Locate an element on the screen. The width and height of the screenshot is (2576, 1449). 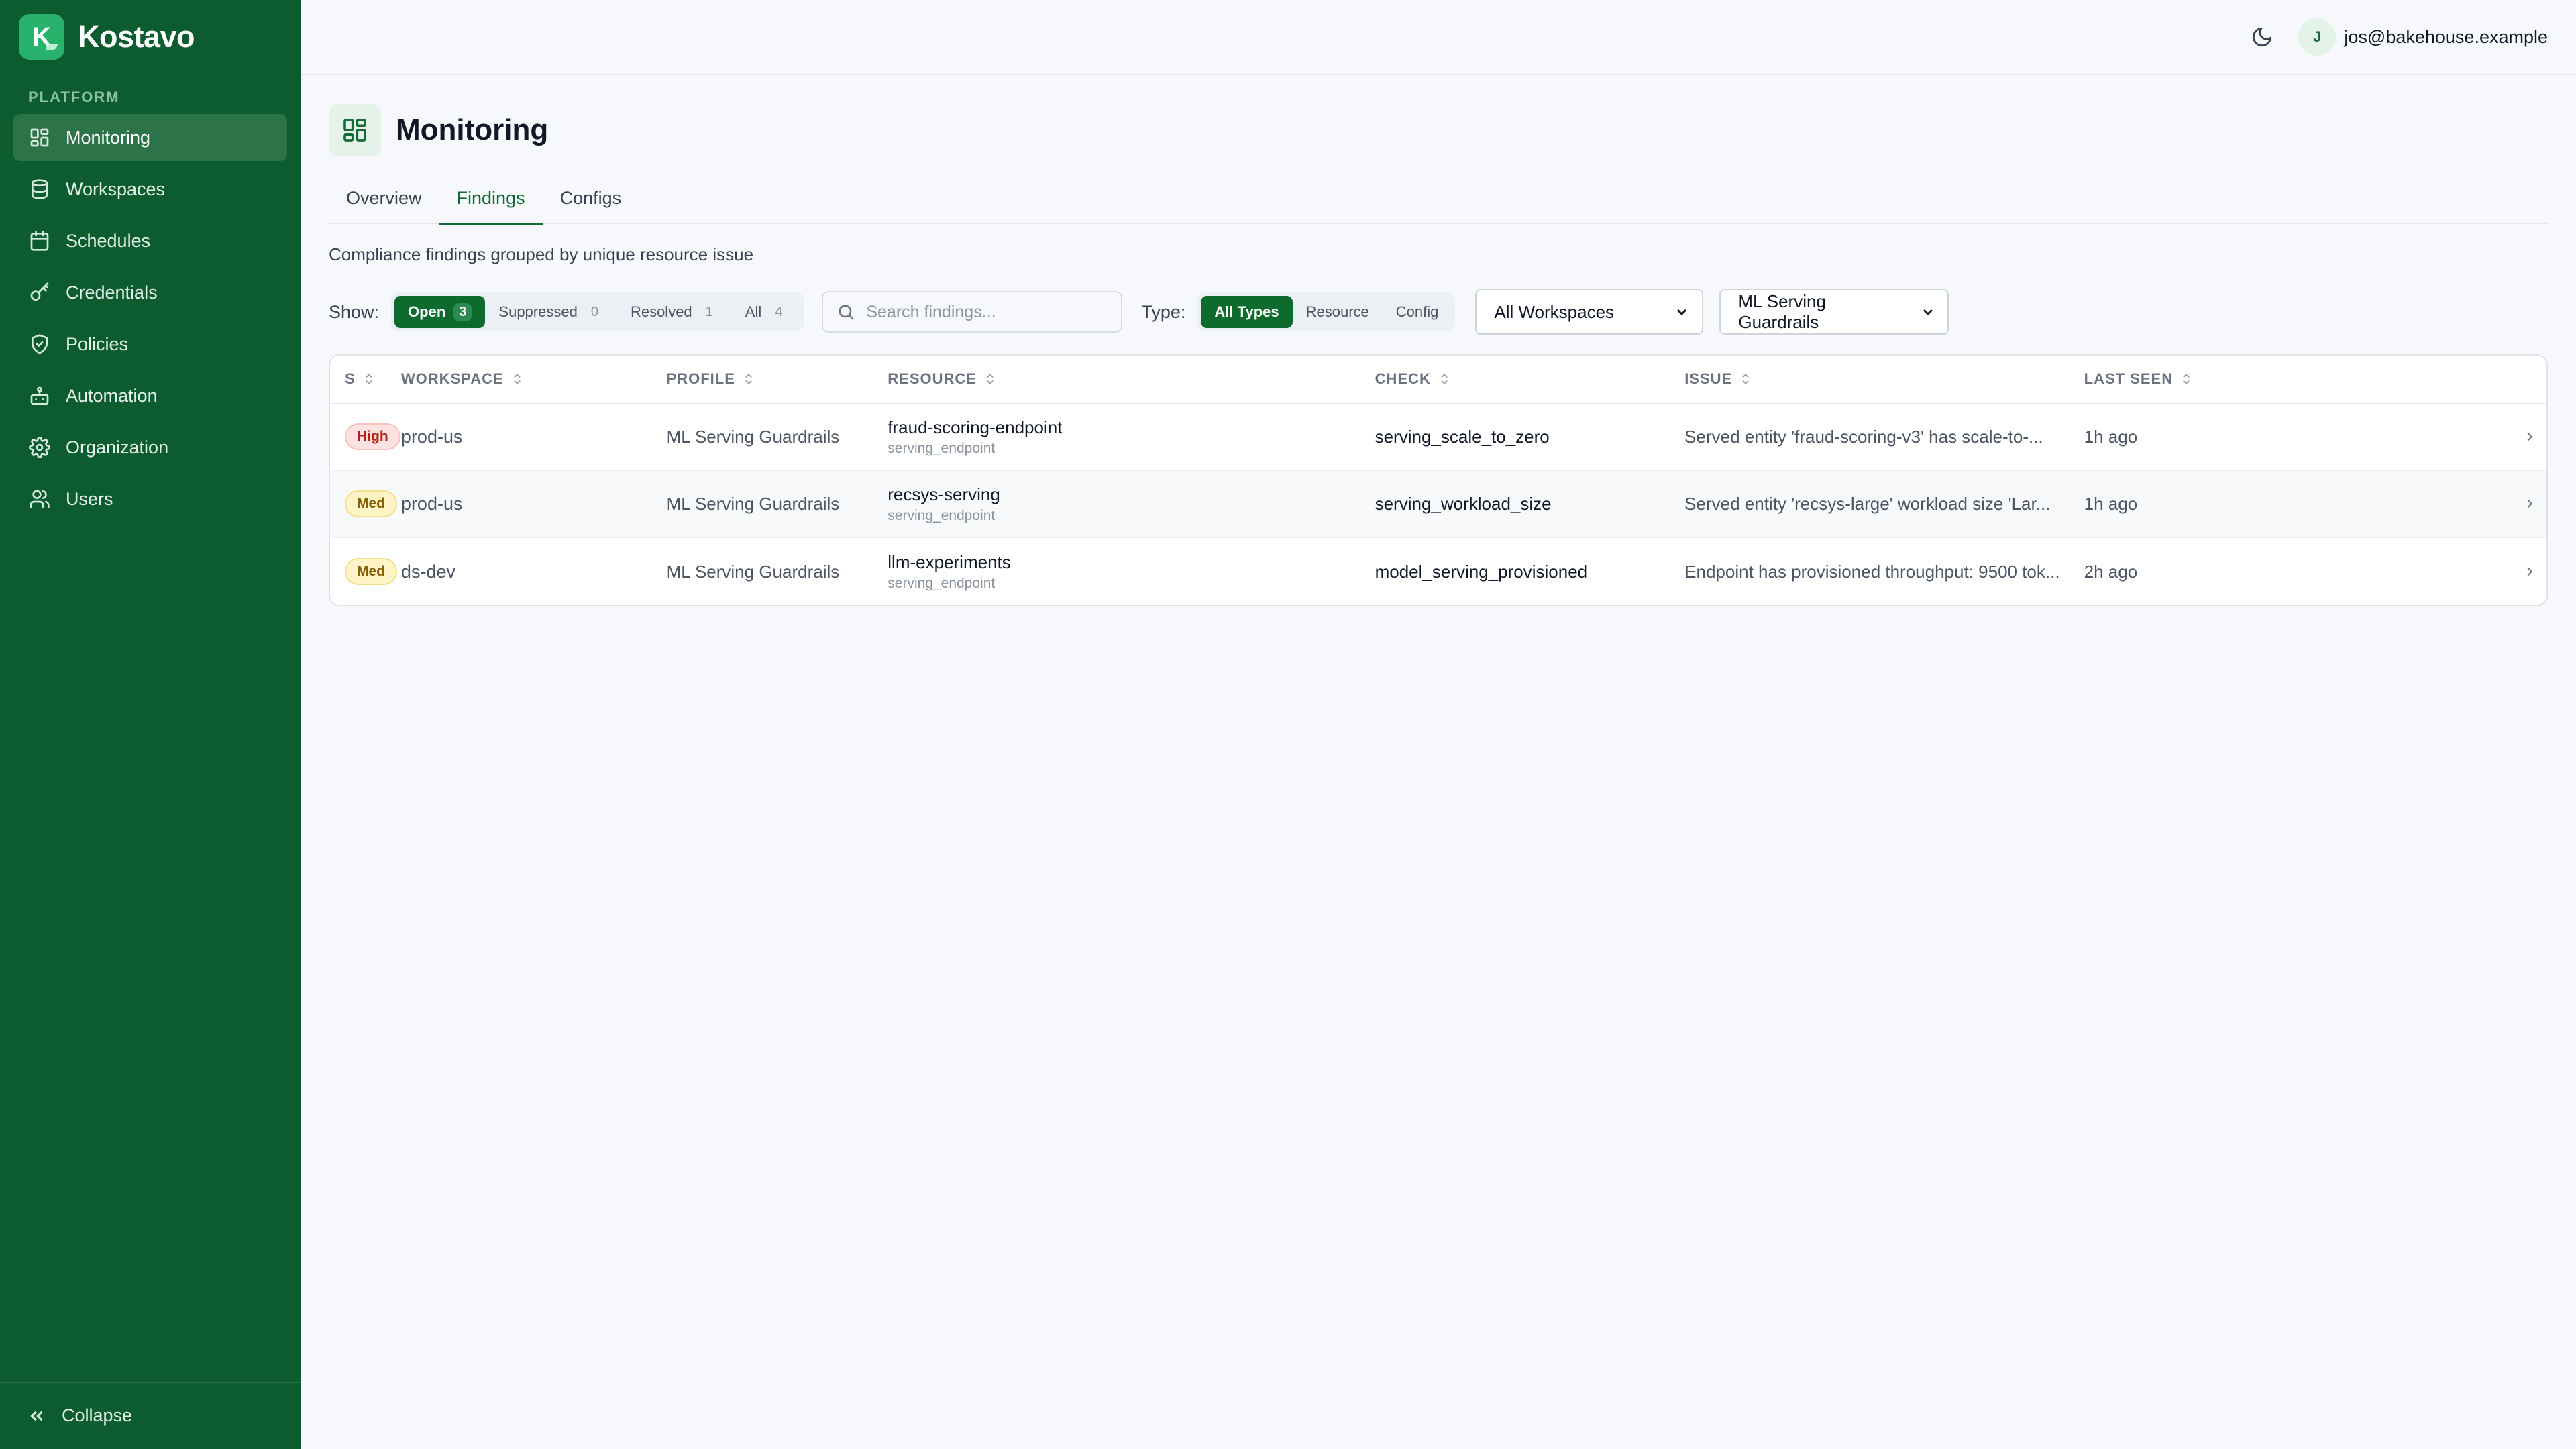
column-header-last-seen: LAST SEEN is located at coordinates (2298, 379).